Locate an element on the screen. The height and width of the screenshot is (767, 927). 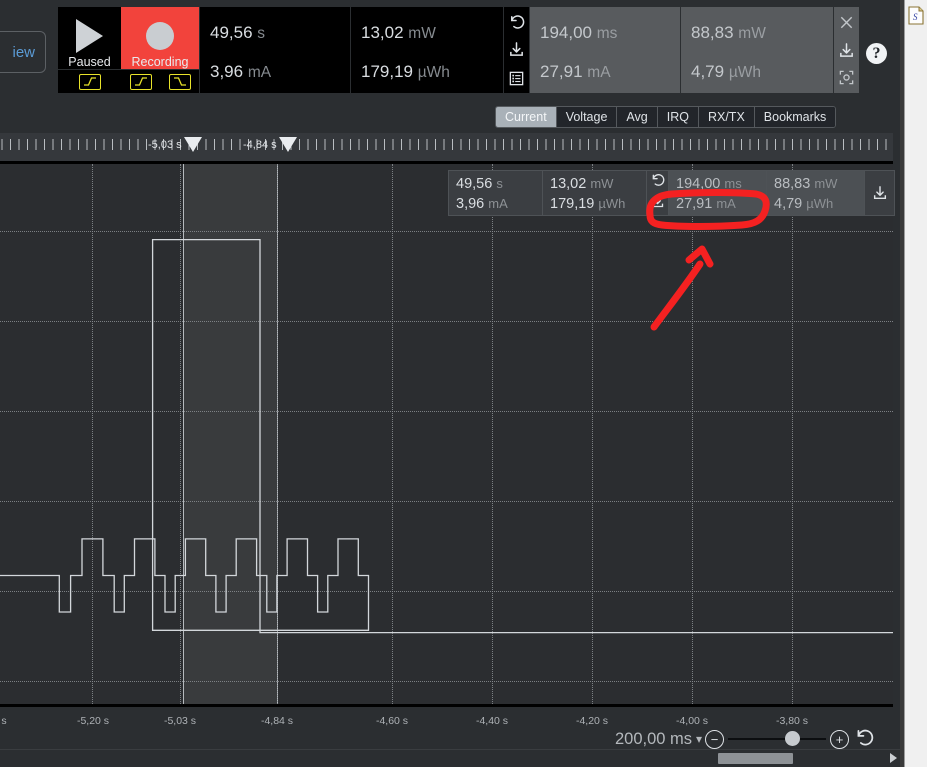
stat-avg-current-value: 3,96 is located at coordinates (227, 71).